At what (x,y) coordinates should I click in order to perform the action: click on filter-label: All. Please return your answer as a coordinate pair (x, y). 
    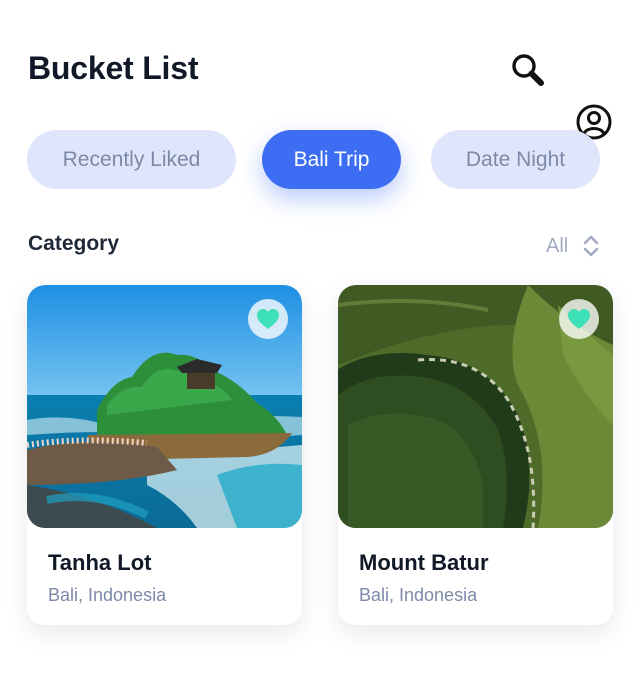
    Looking at the image, I should click on (557, 245).